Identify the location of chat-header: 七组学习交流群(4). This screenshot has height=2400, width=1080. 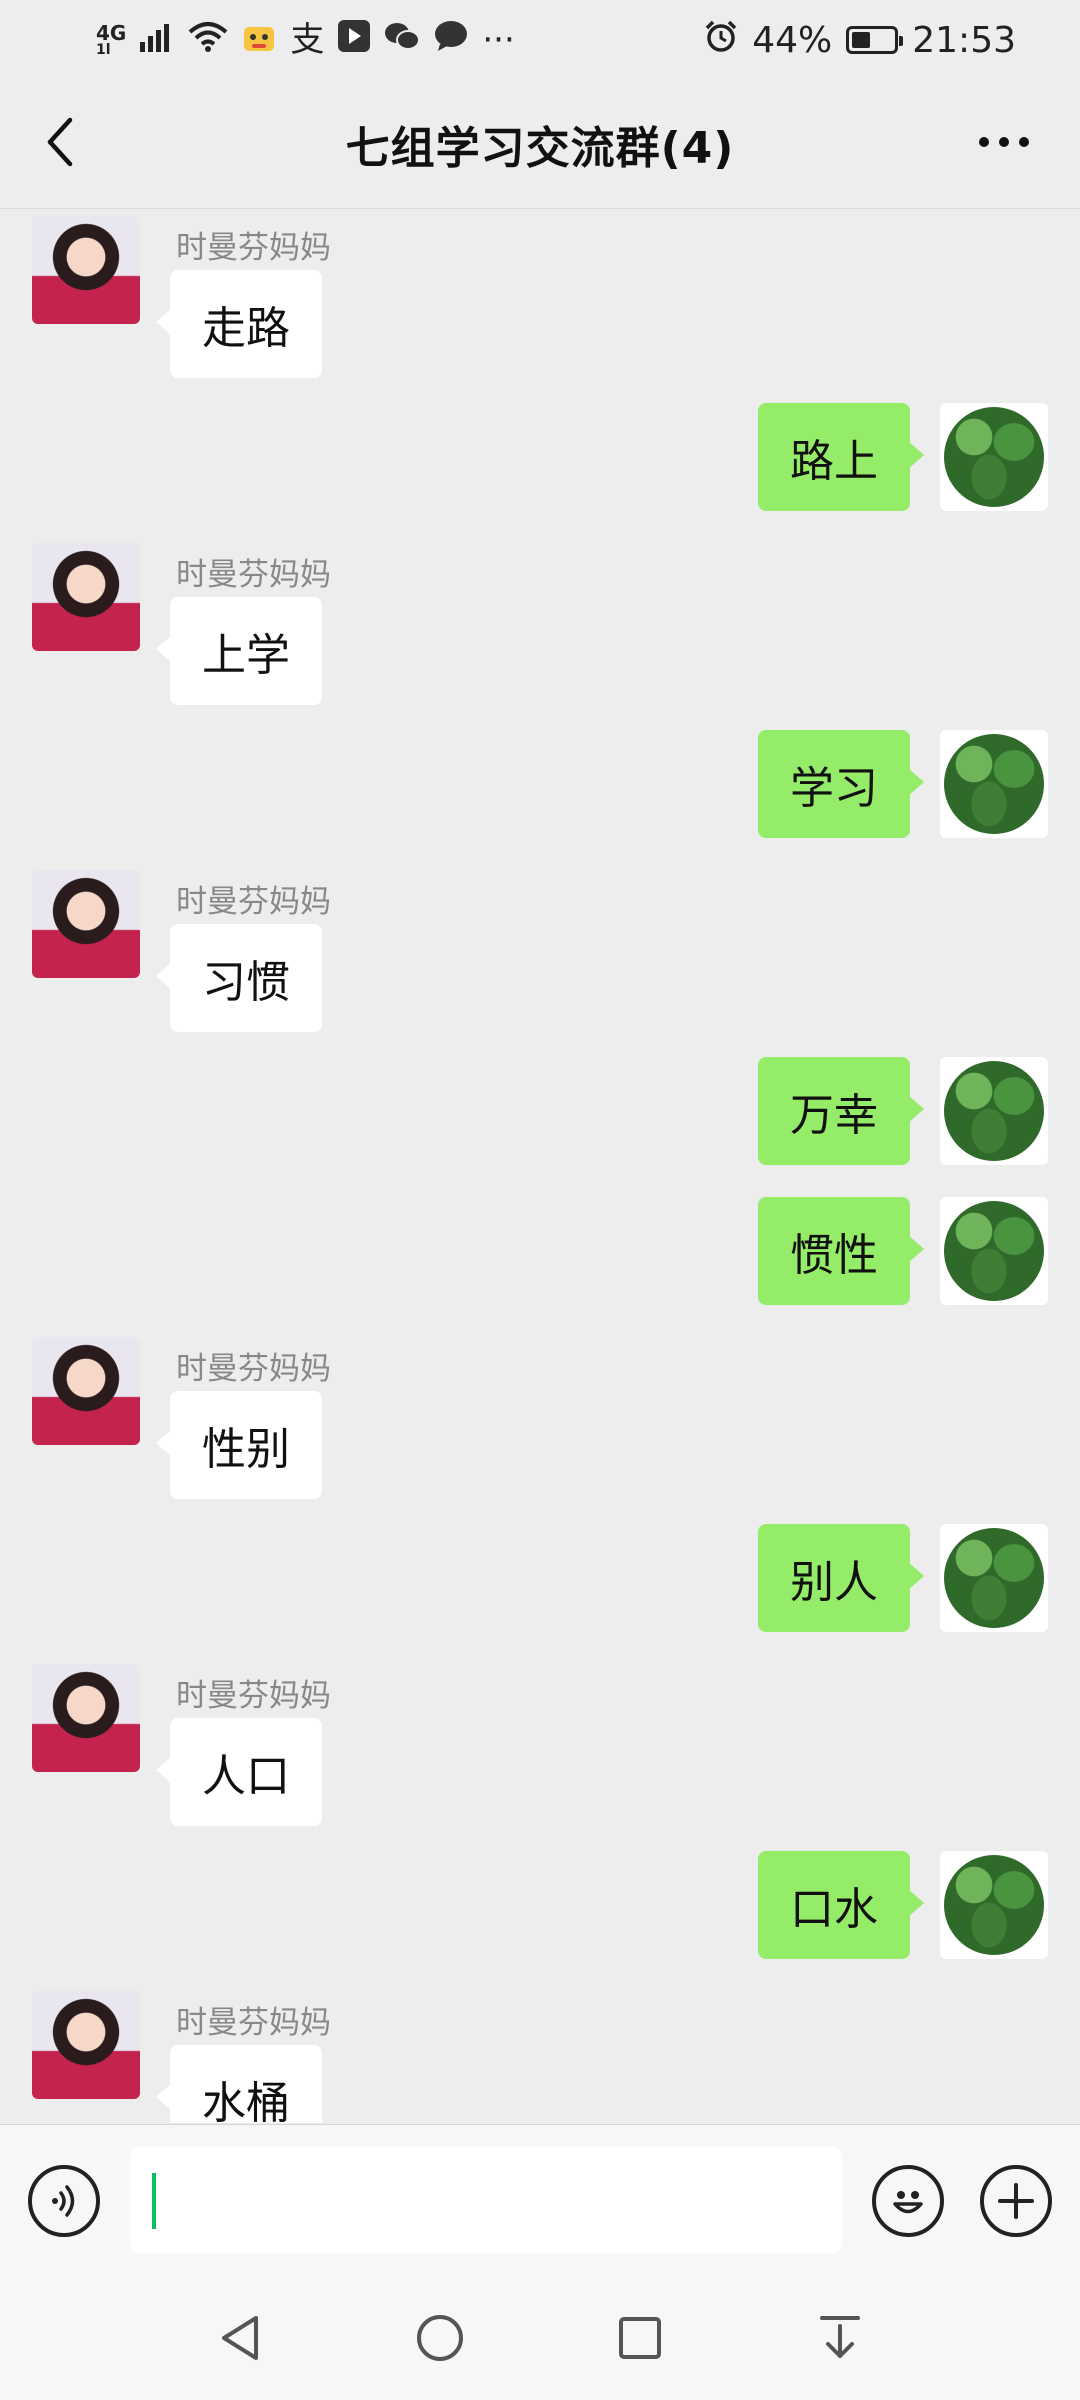
(540, 144).